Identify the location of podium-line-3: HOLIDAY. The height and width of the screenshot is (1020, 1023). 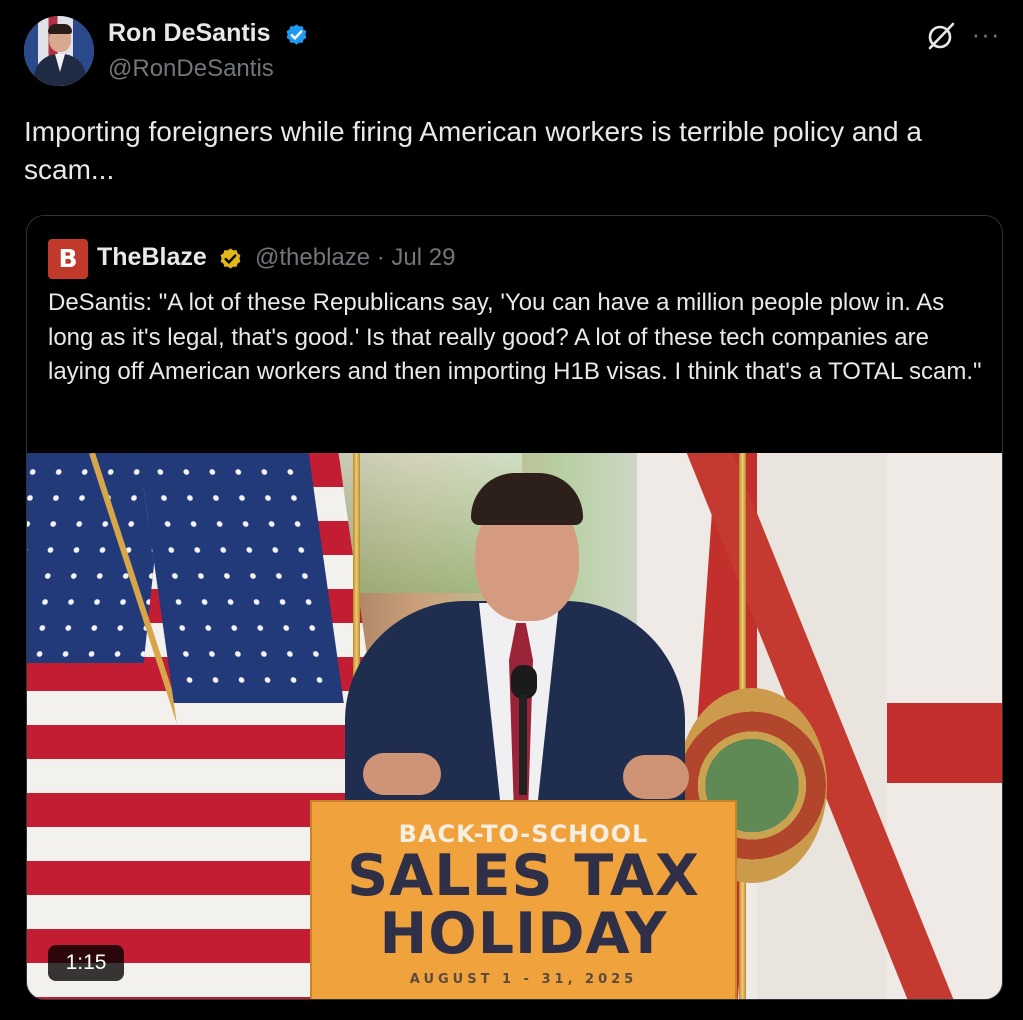
(523, 934).